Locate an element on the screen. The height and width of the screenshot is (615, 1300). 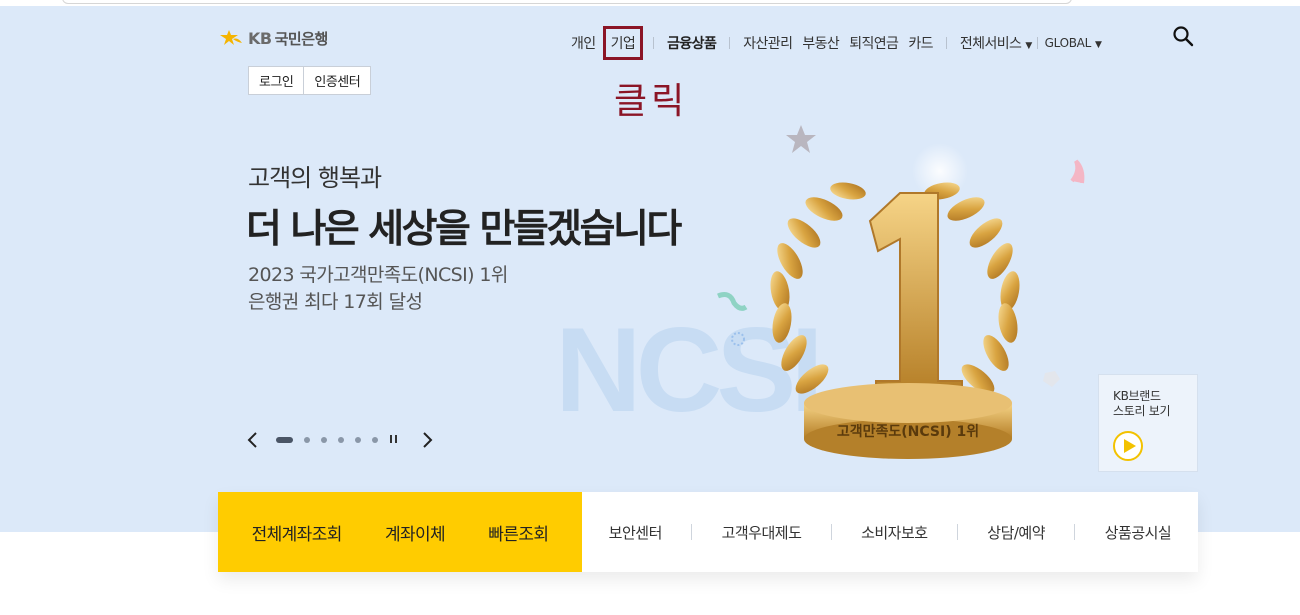
hero-subtitle: 고객의 행복과 is located at coordinates (315, 178).